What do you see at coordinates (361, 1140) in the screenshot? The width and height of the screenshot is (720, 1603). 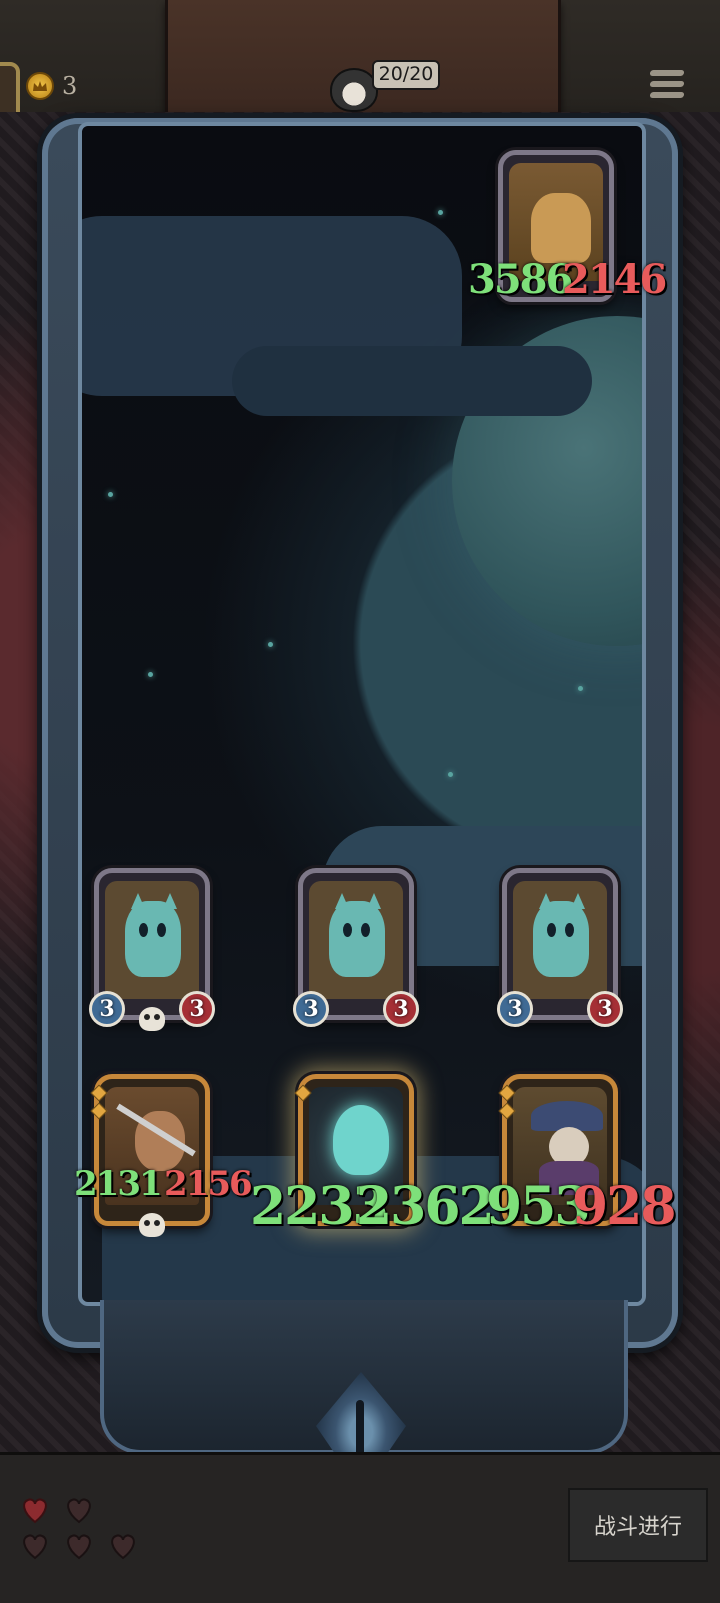 I see `spirit-flame-icon` at bounding box center [361, 1140].